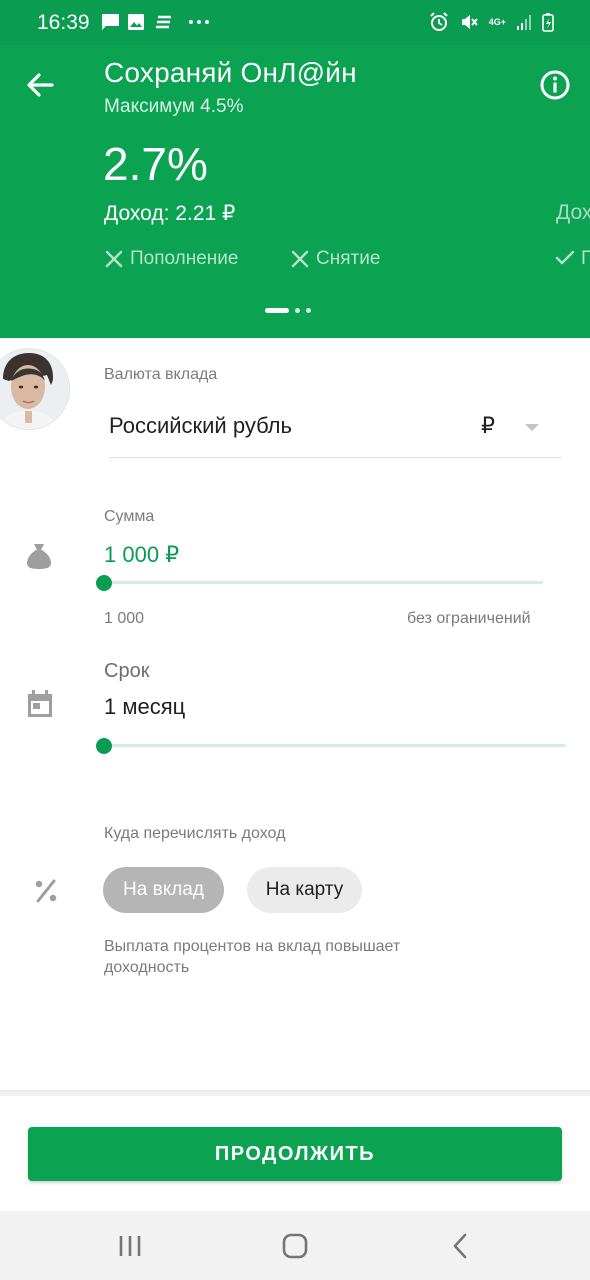 Image resolution: width=590 pixels, height=1280 pixels. I want to click on info-icon, so click(555, 85).